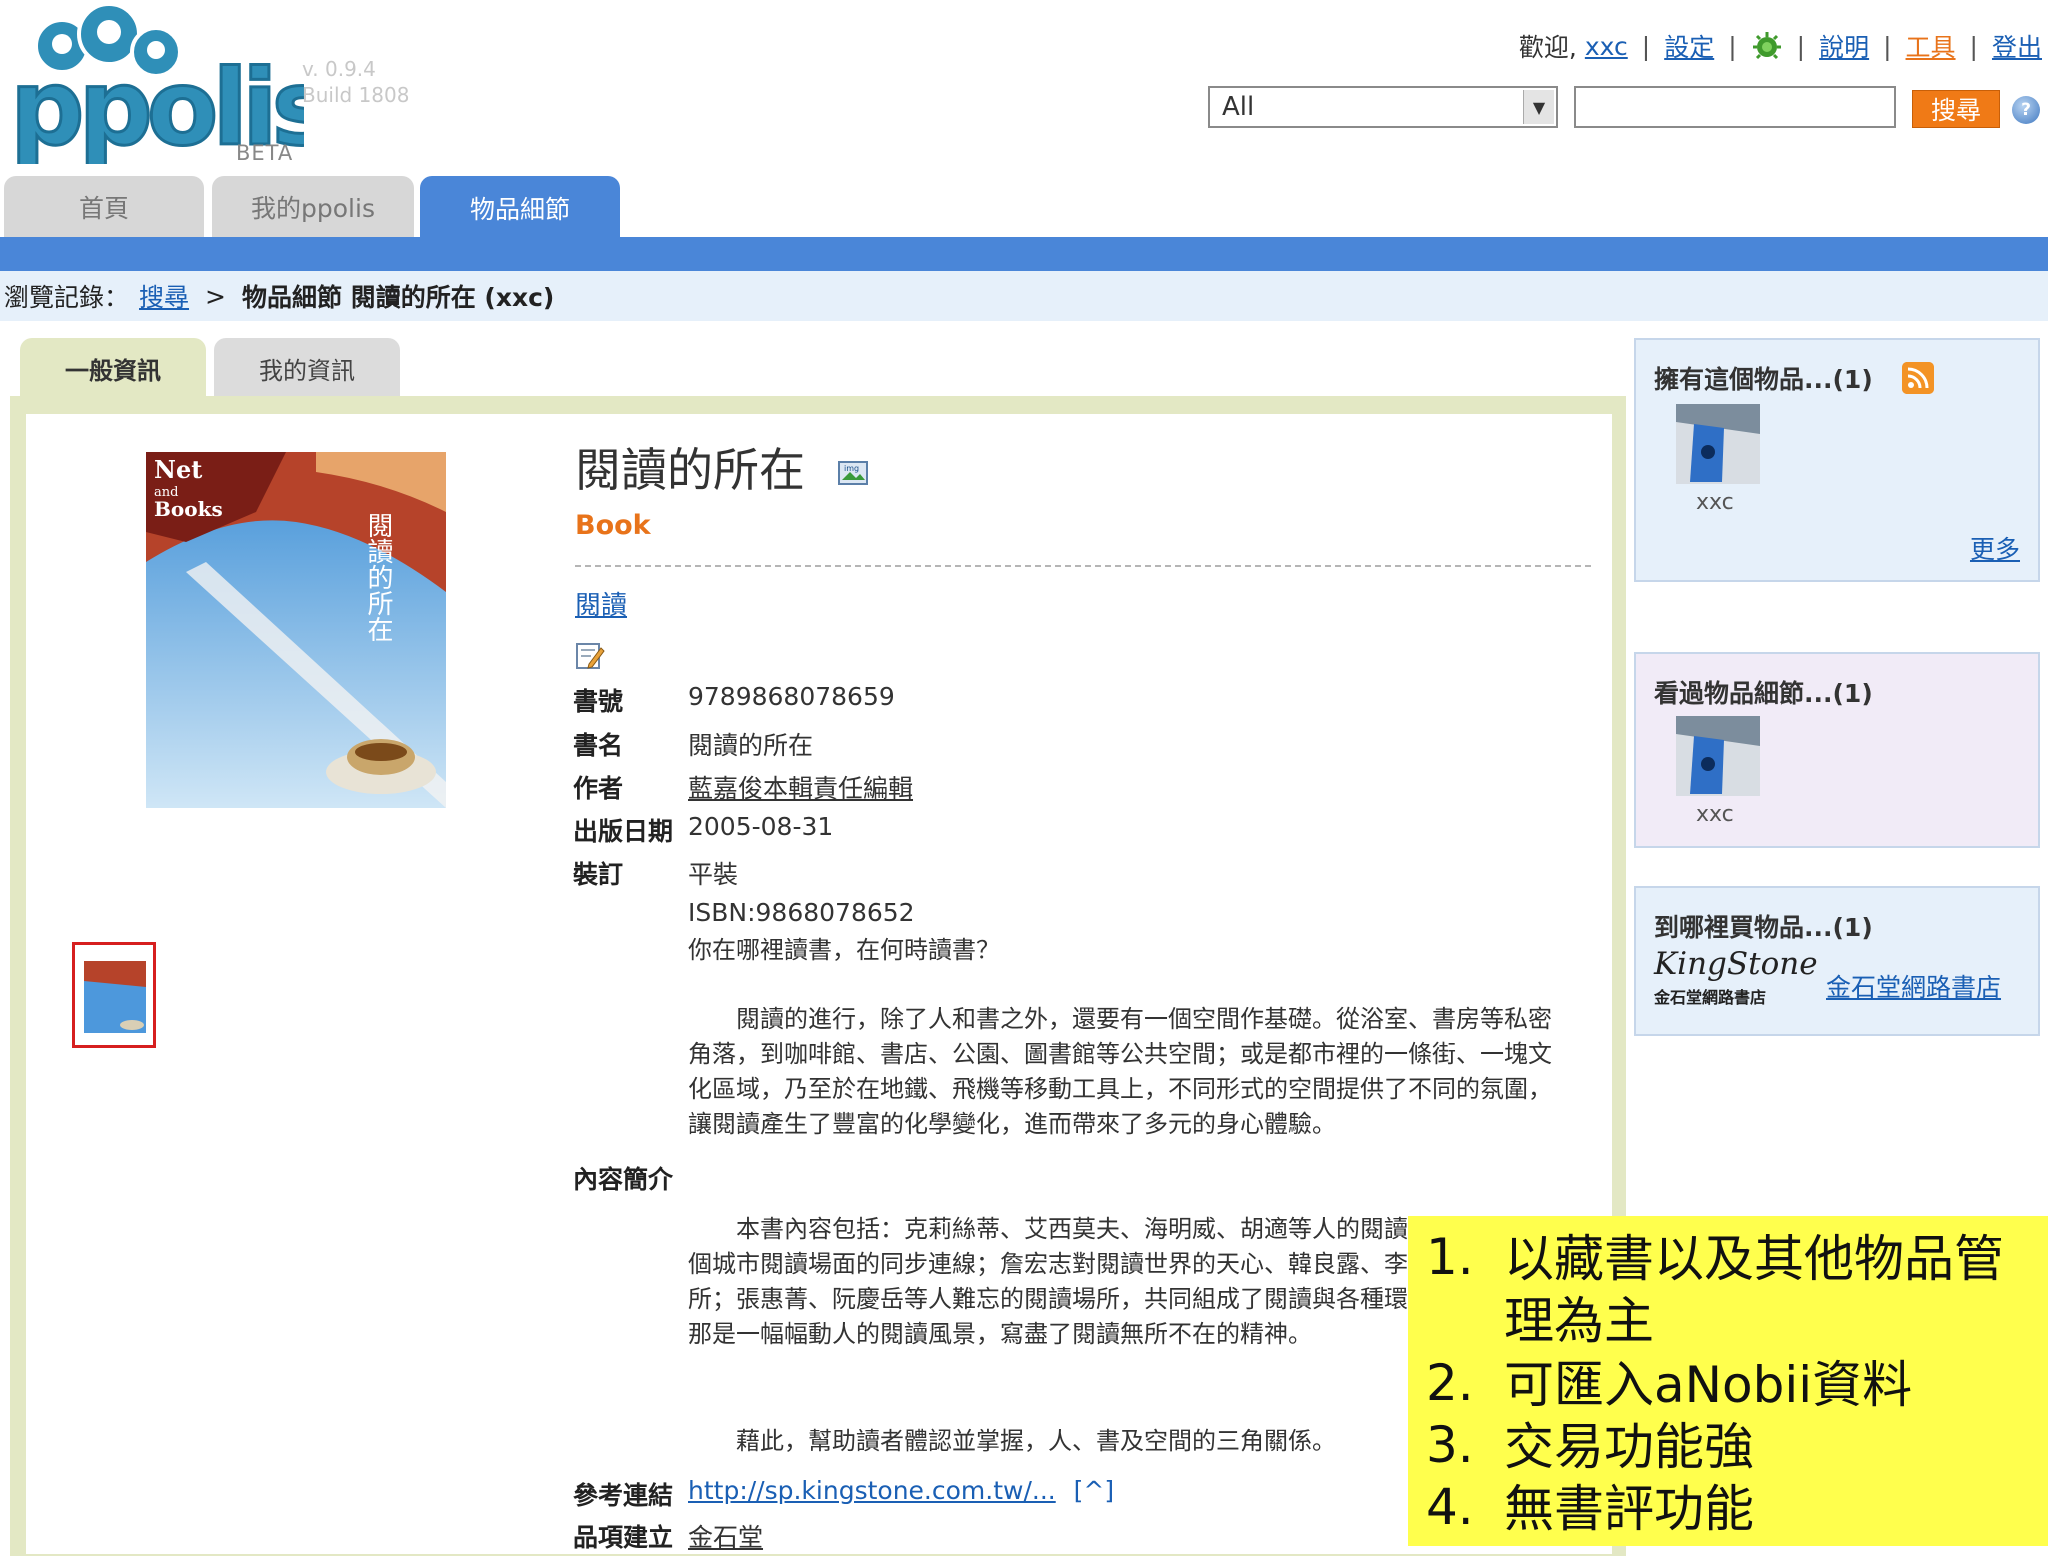  I want to click on tab-item-detail: 物品細節, so click(520, 208).